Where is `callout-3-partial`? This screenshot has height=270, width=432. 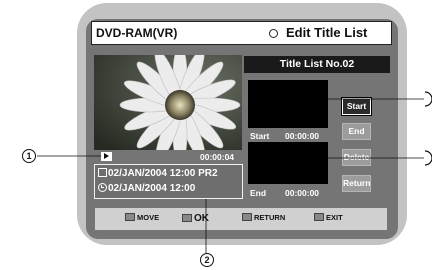 callout-3-partial is located at coordinates (428, 99).